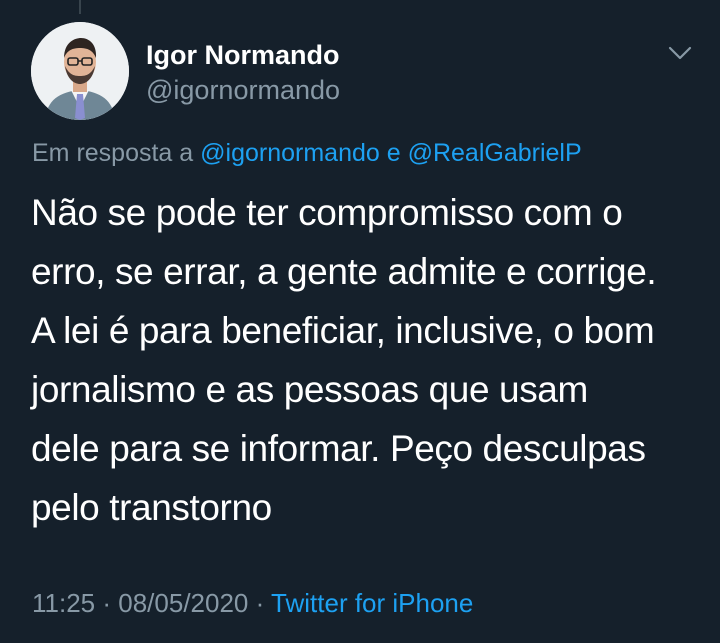 This screenshot has height=643, width=720. Describe the element at coordinates (116, 153) in the screenshot. I see `reply-prefix: Em resposta a` at that location.